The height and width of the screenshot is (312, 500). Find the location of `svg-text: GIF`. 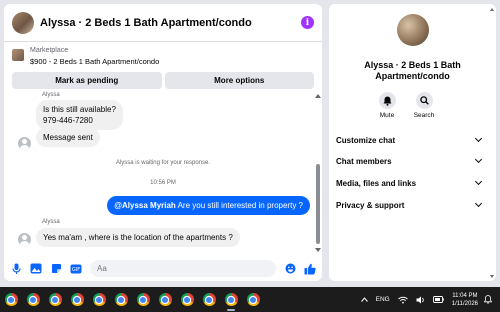

svg-text: GIF is located at coordinates (76, 270).